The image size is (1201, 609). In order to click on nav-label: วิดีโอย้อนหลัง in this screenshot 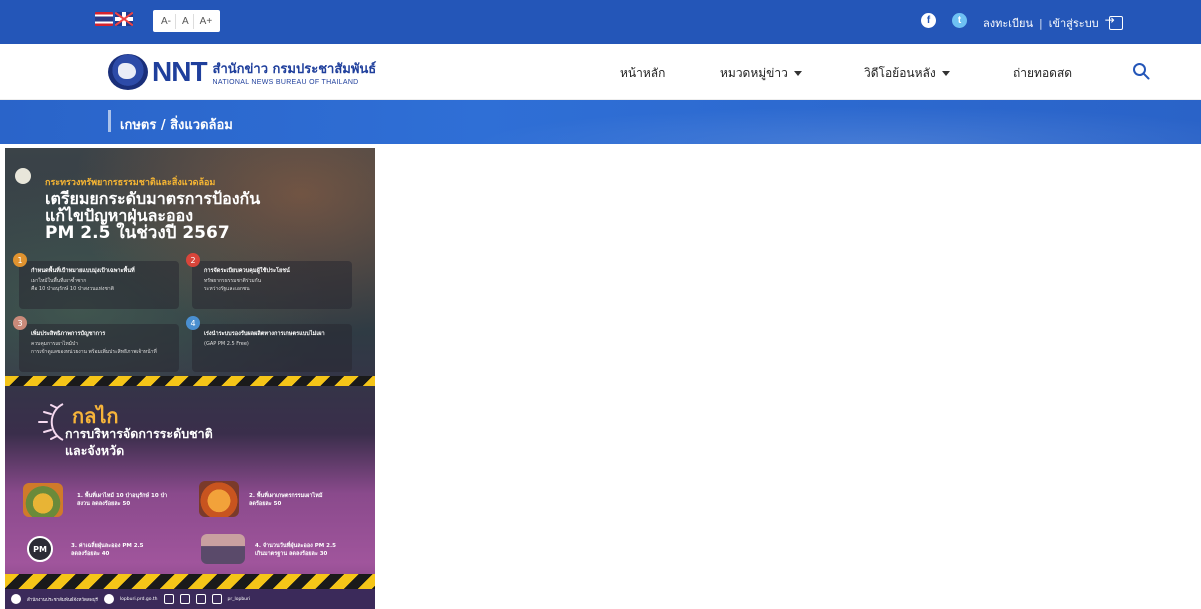, I will do `click(900, 73)`.